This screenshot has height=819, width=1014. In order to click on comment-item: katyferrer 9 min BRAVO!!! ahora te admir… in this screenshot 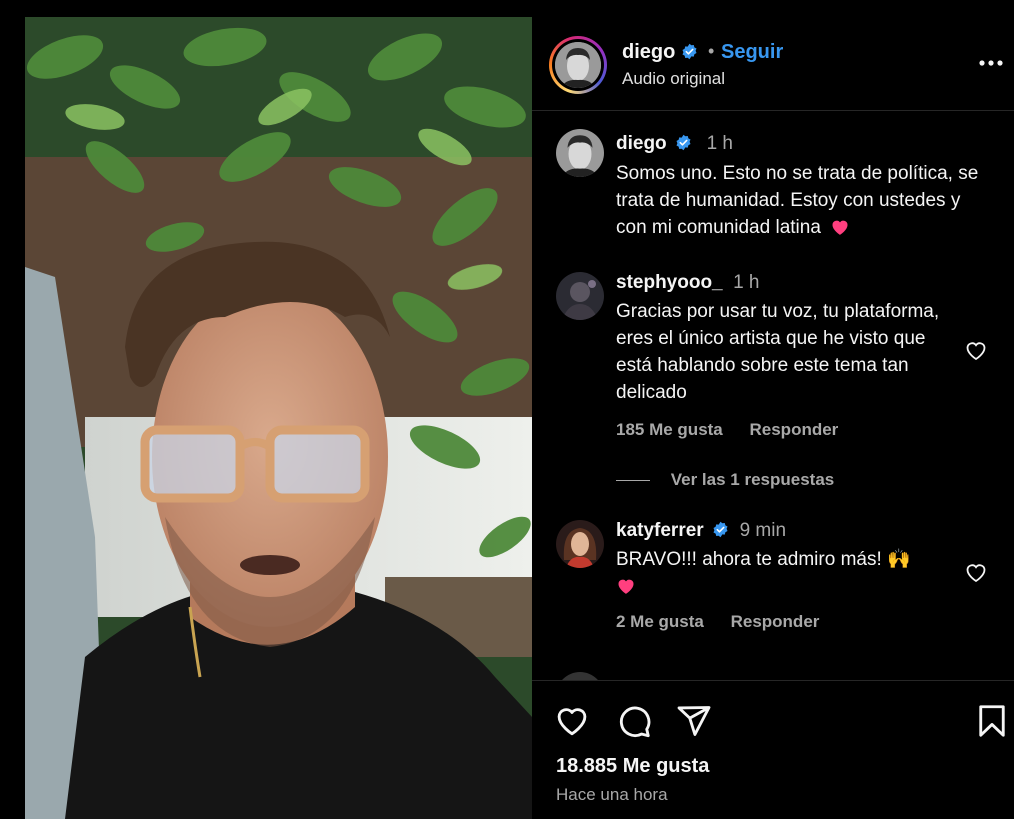, I will do `click(773, 589)`.